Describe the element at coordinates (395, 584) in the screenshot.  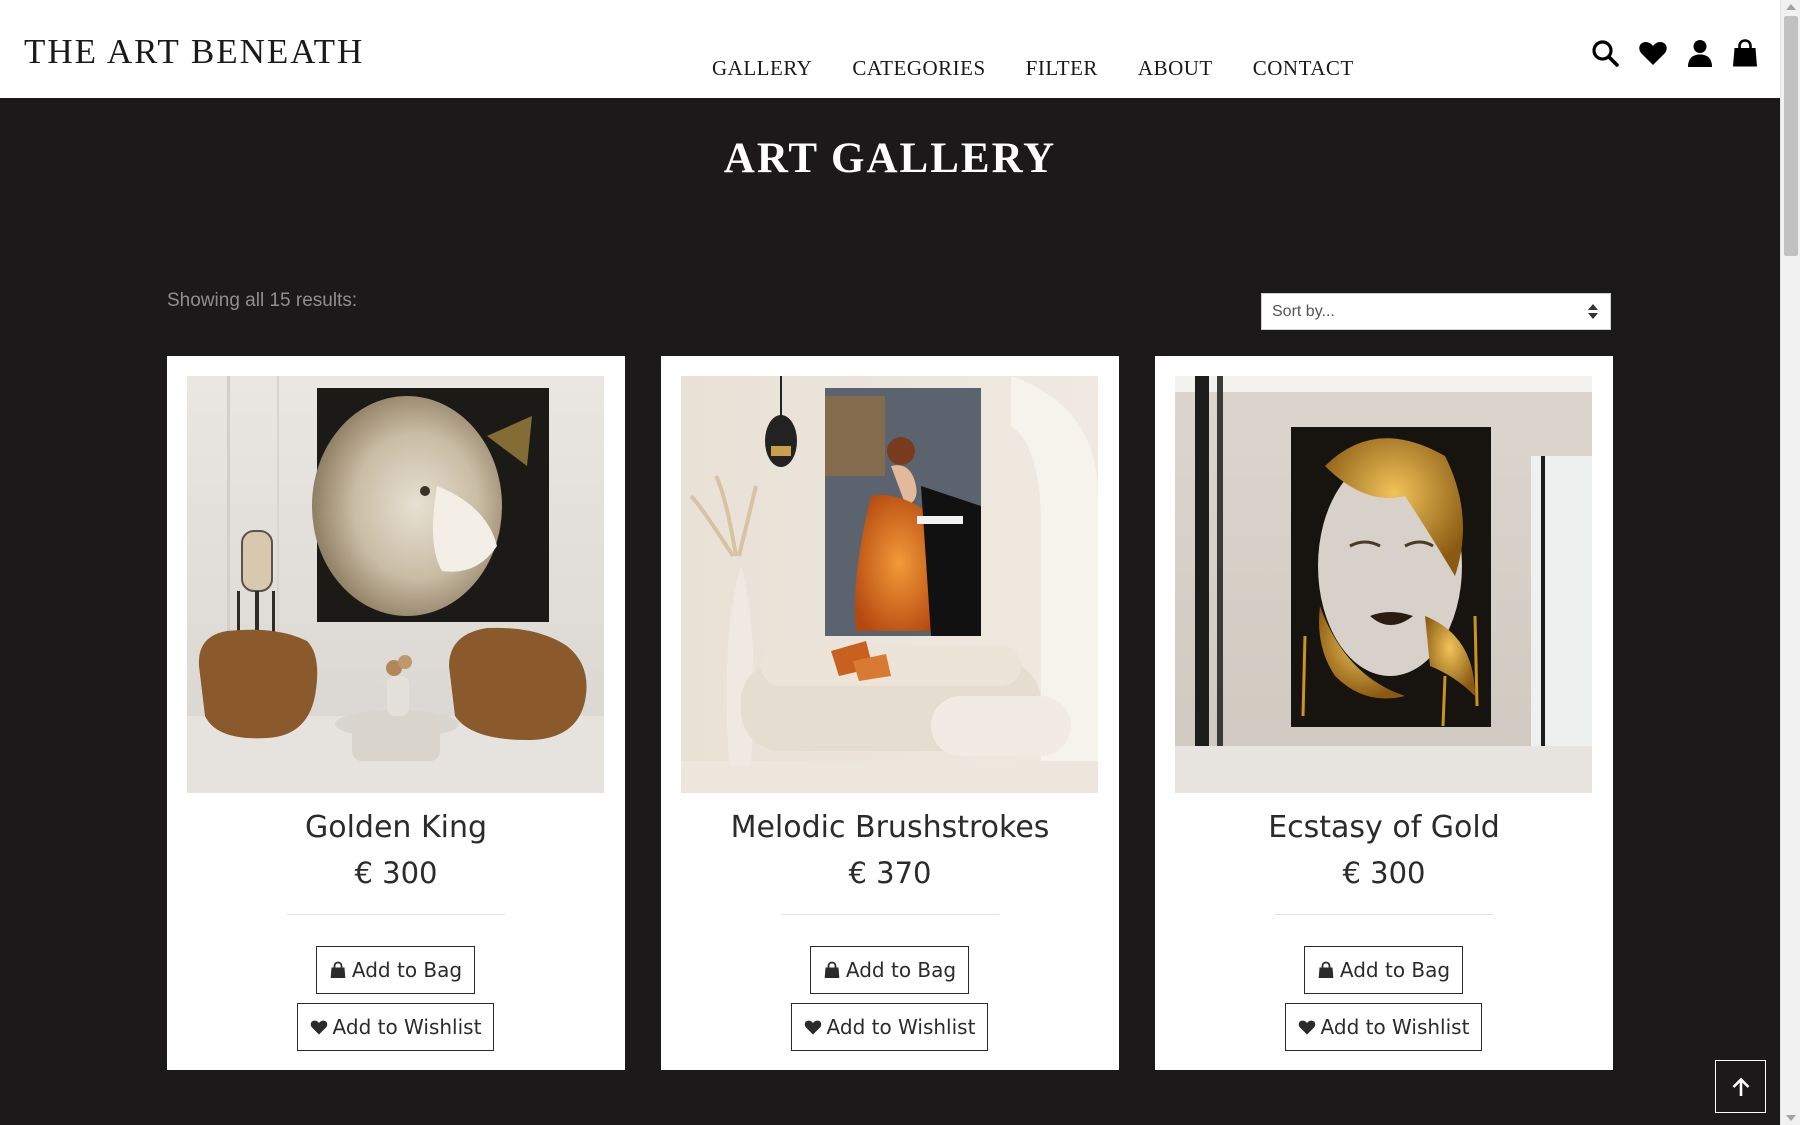
I see `product-image-lion` at that location.